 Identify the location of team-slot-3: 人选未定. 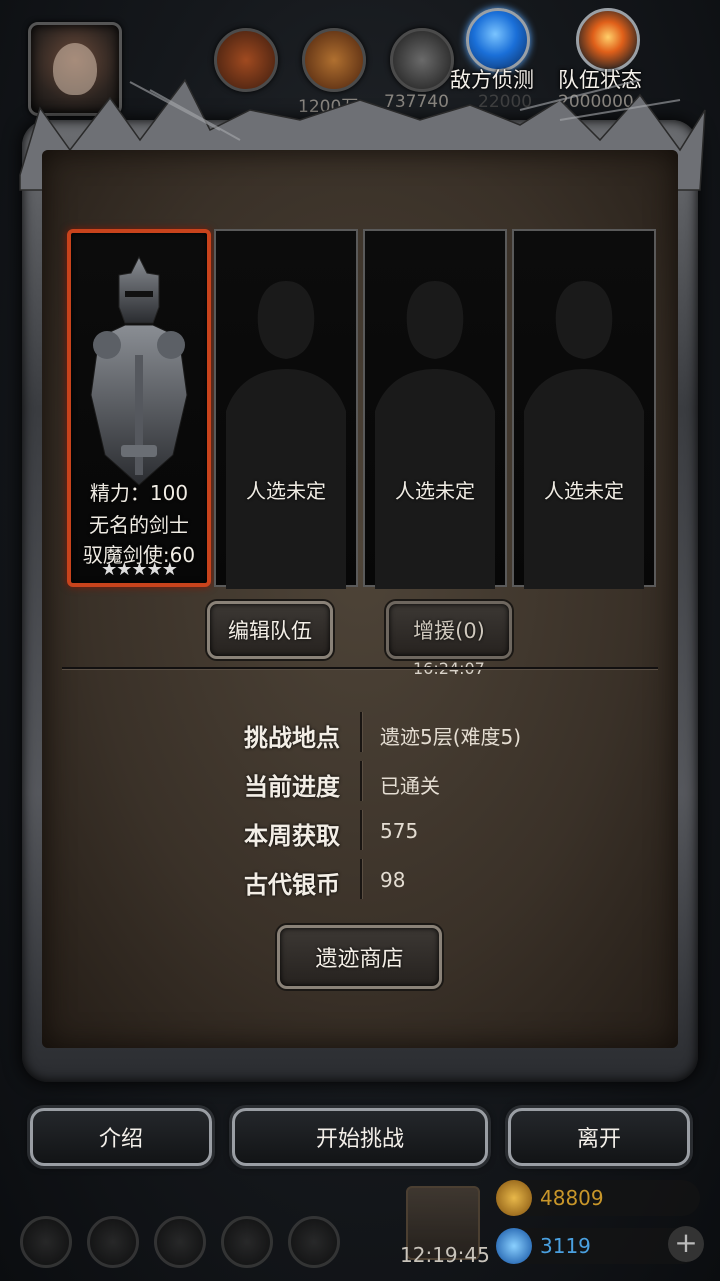
(435, 409).